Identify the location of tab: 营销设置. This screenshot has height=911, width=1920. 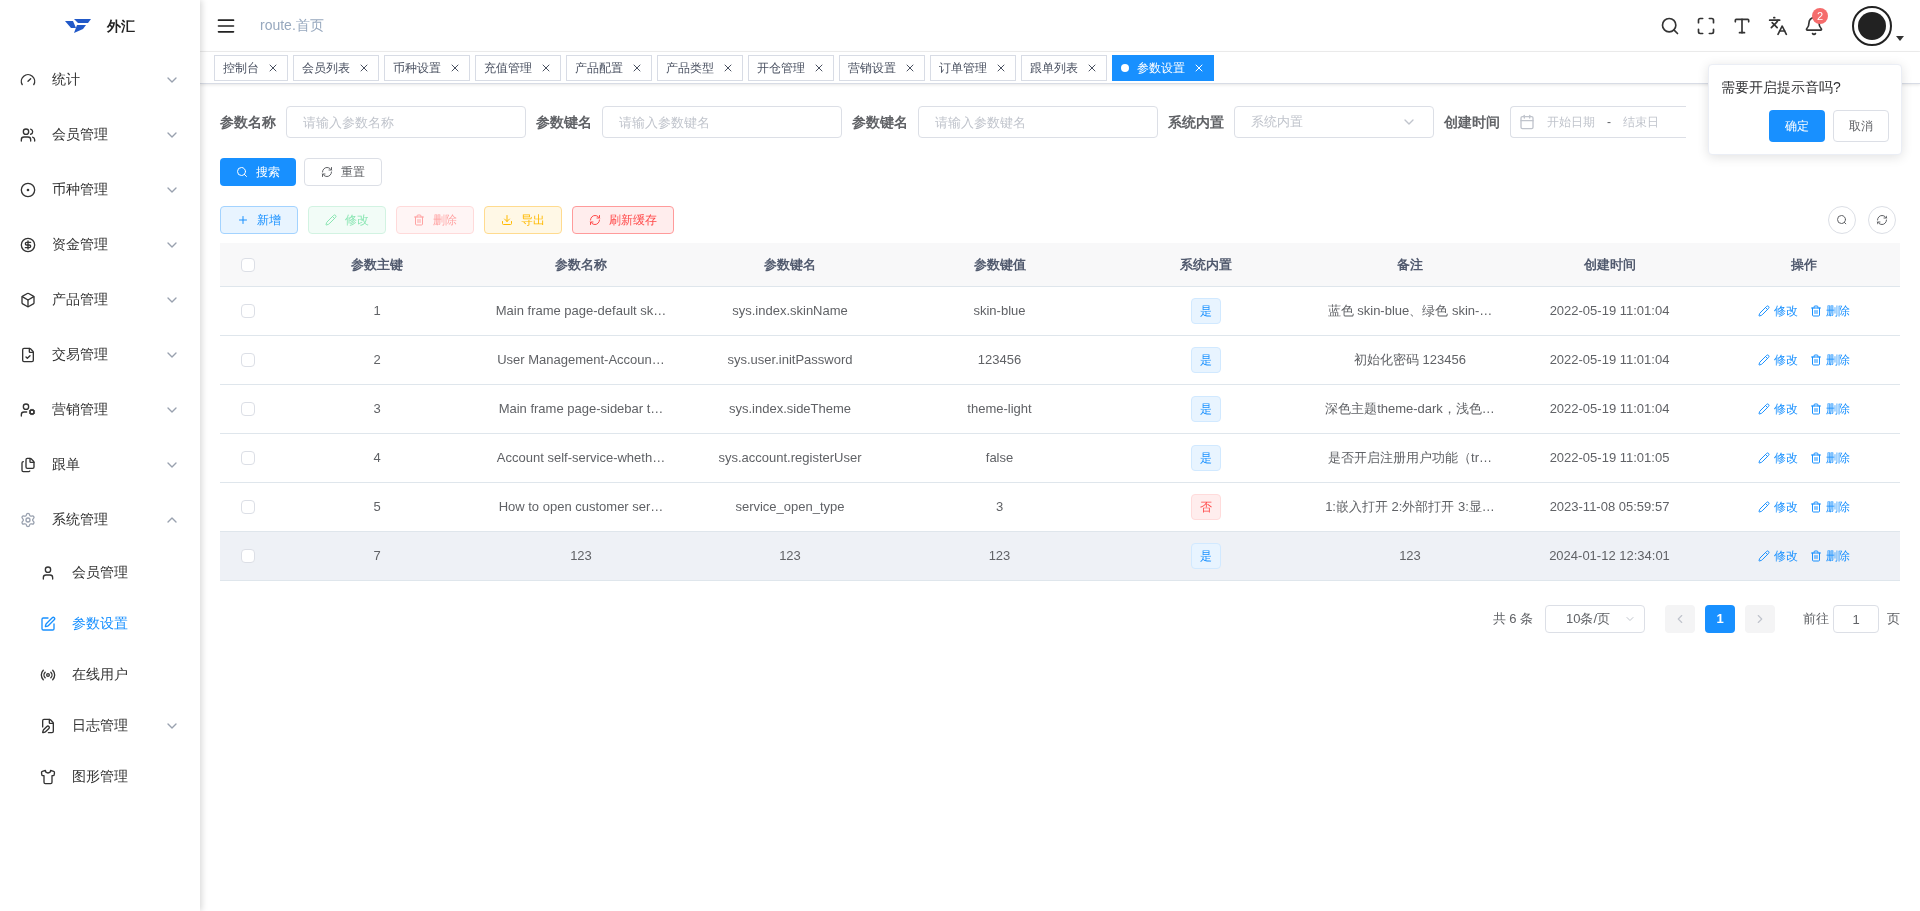
(882, 67).